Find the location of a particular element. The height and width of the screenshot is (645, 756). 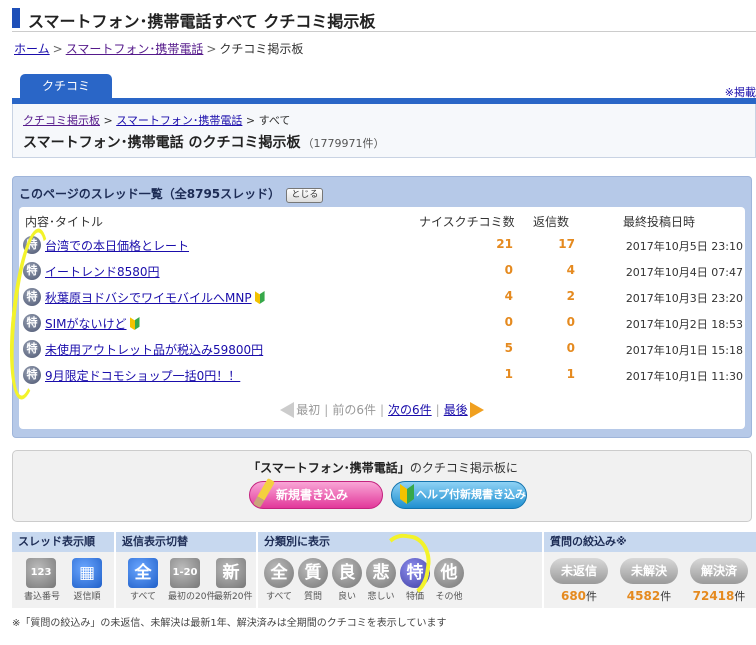

thread-row: 特 9月限定ドコモショップ一括0円！！ 1 1 2017年10月1日 11:30 is located at coordinates (382, 376).